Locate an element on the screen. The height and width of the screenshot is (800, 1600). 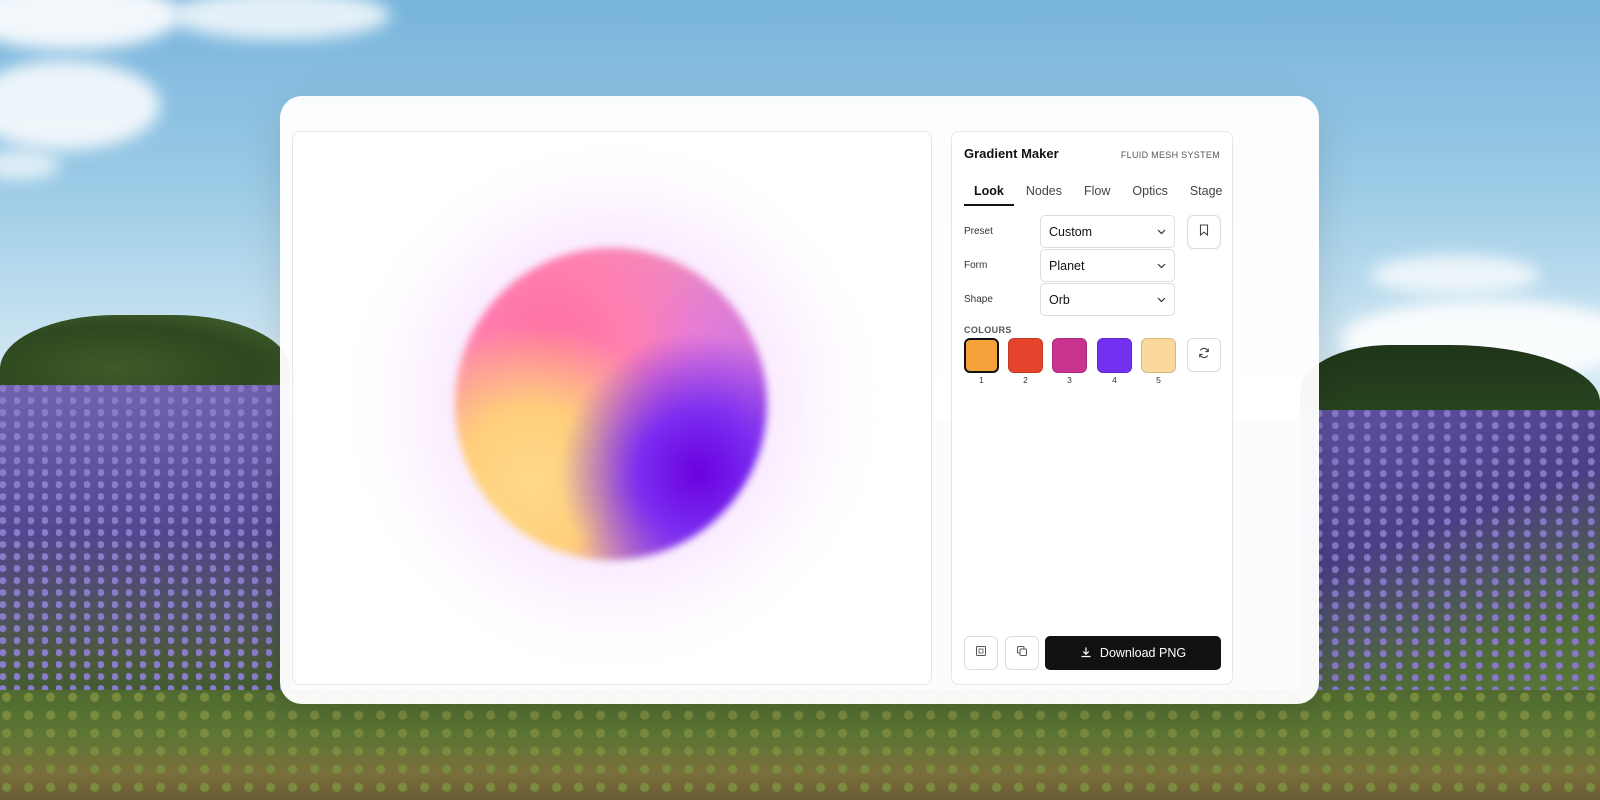
shape-label: Shape is located at coordinates (978, 299).